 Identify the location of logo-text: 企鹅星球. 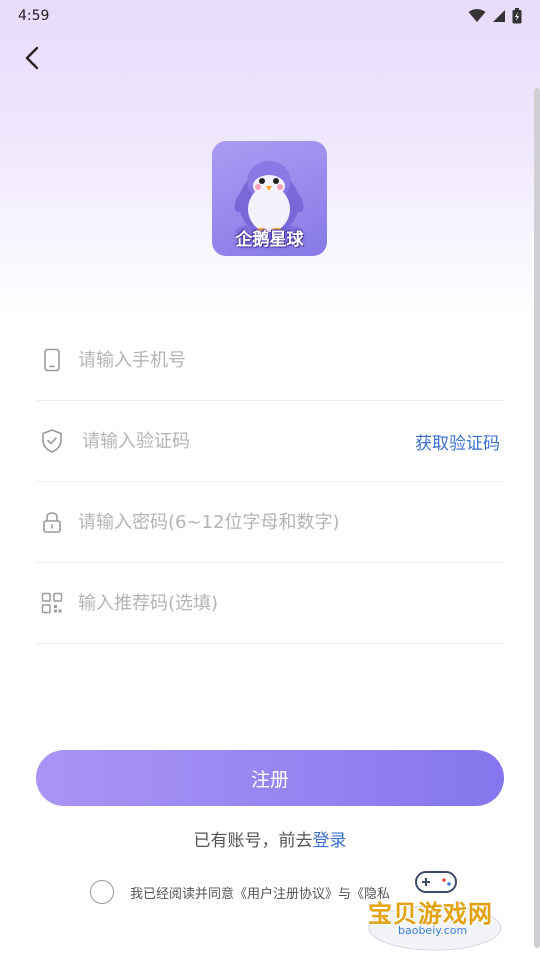
(269, 240).